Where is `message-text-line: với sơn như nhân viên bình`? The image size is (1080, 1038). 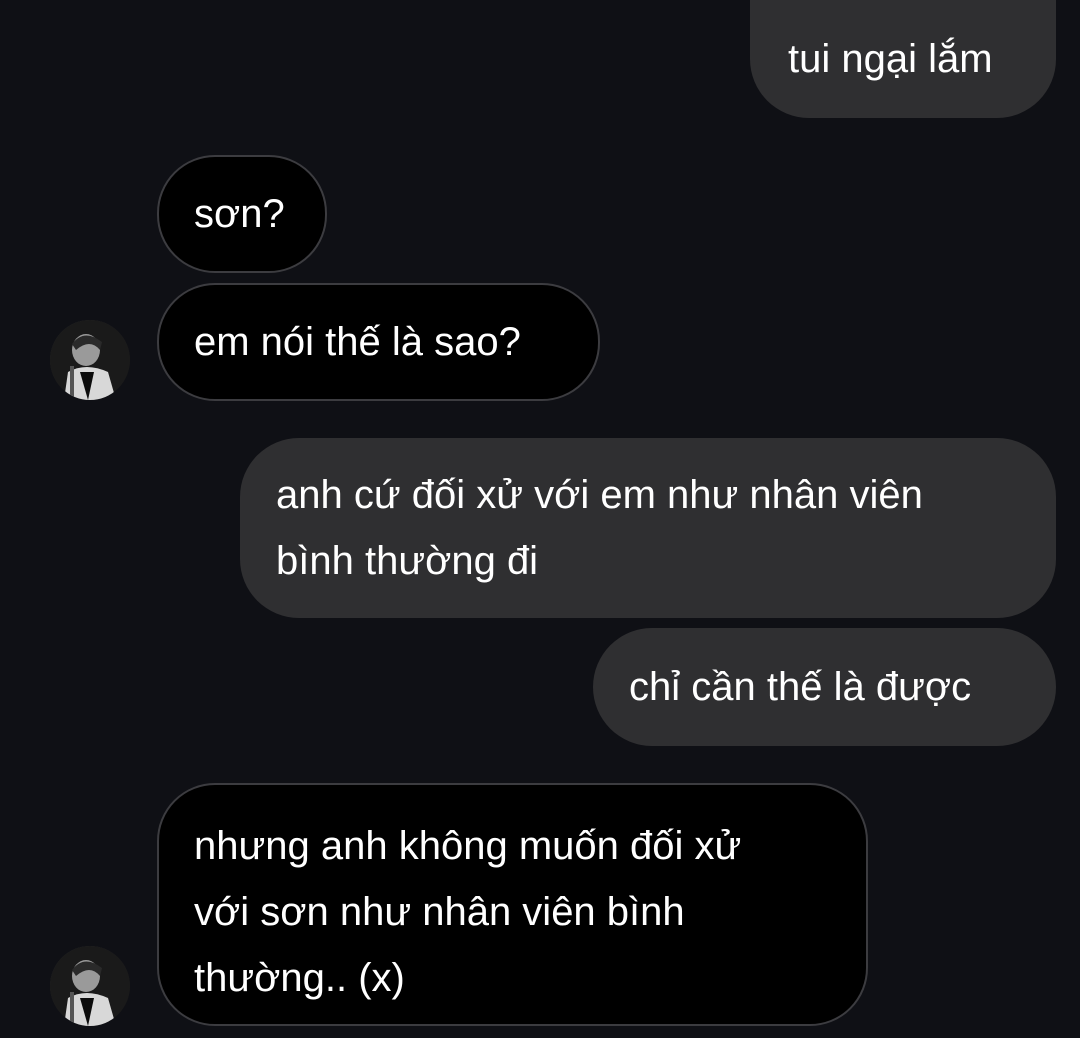 message-text-line: với sơn như nhân viên bình is located at coordinates (439, 912).